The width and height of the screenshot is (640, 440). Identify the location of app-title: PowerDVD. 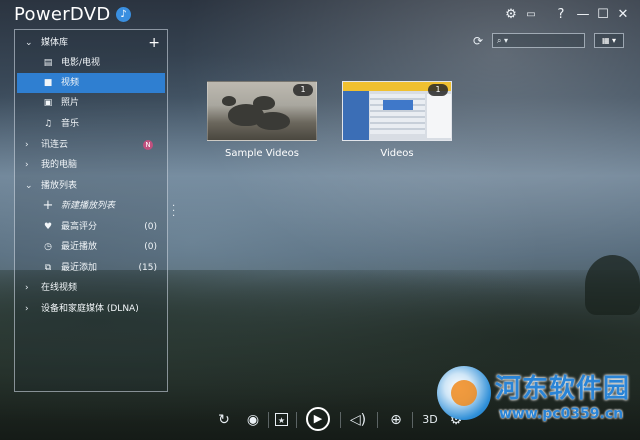
(62, 14).